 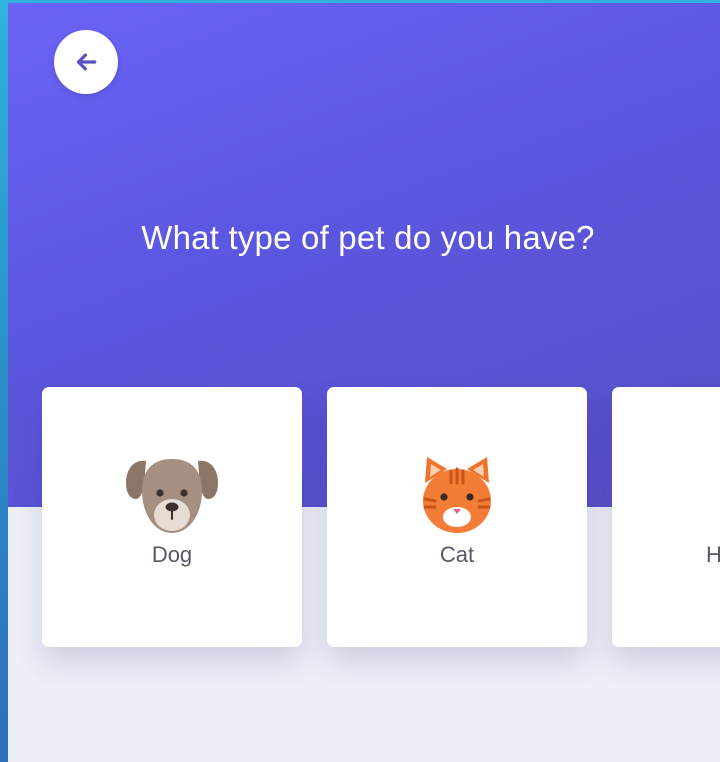 I want to click on pet-label: Cat, so click(x=457, y=554).